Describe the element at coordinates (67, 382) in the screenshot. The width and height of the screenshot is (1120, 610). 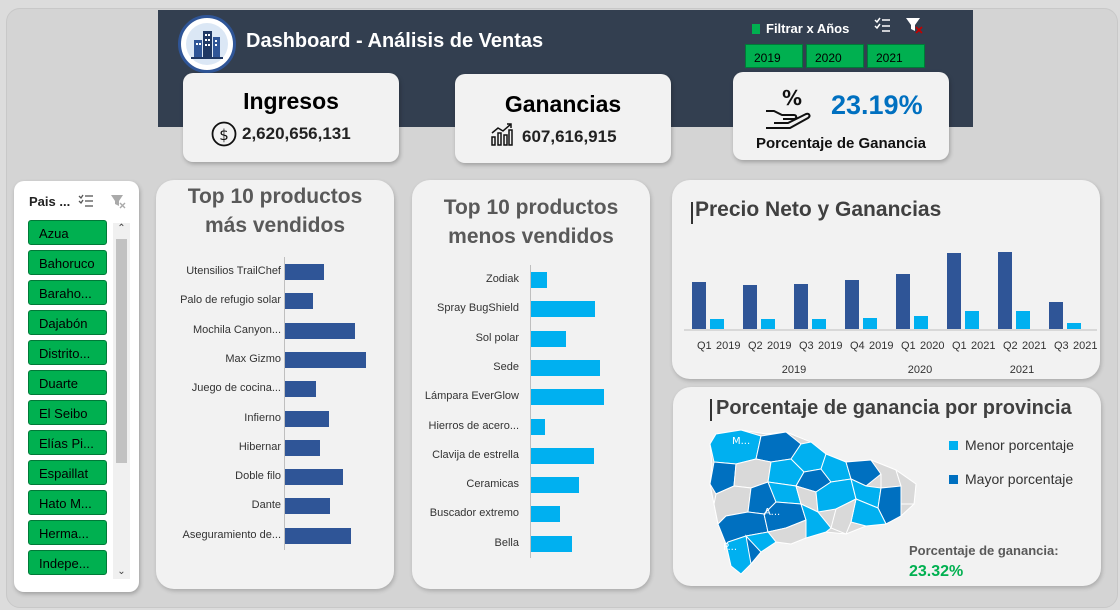
I see `slicer-item: Duarte` at that location.